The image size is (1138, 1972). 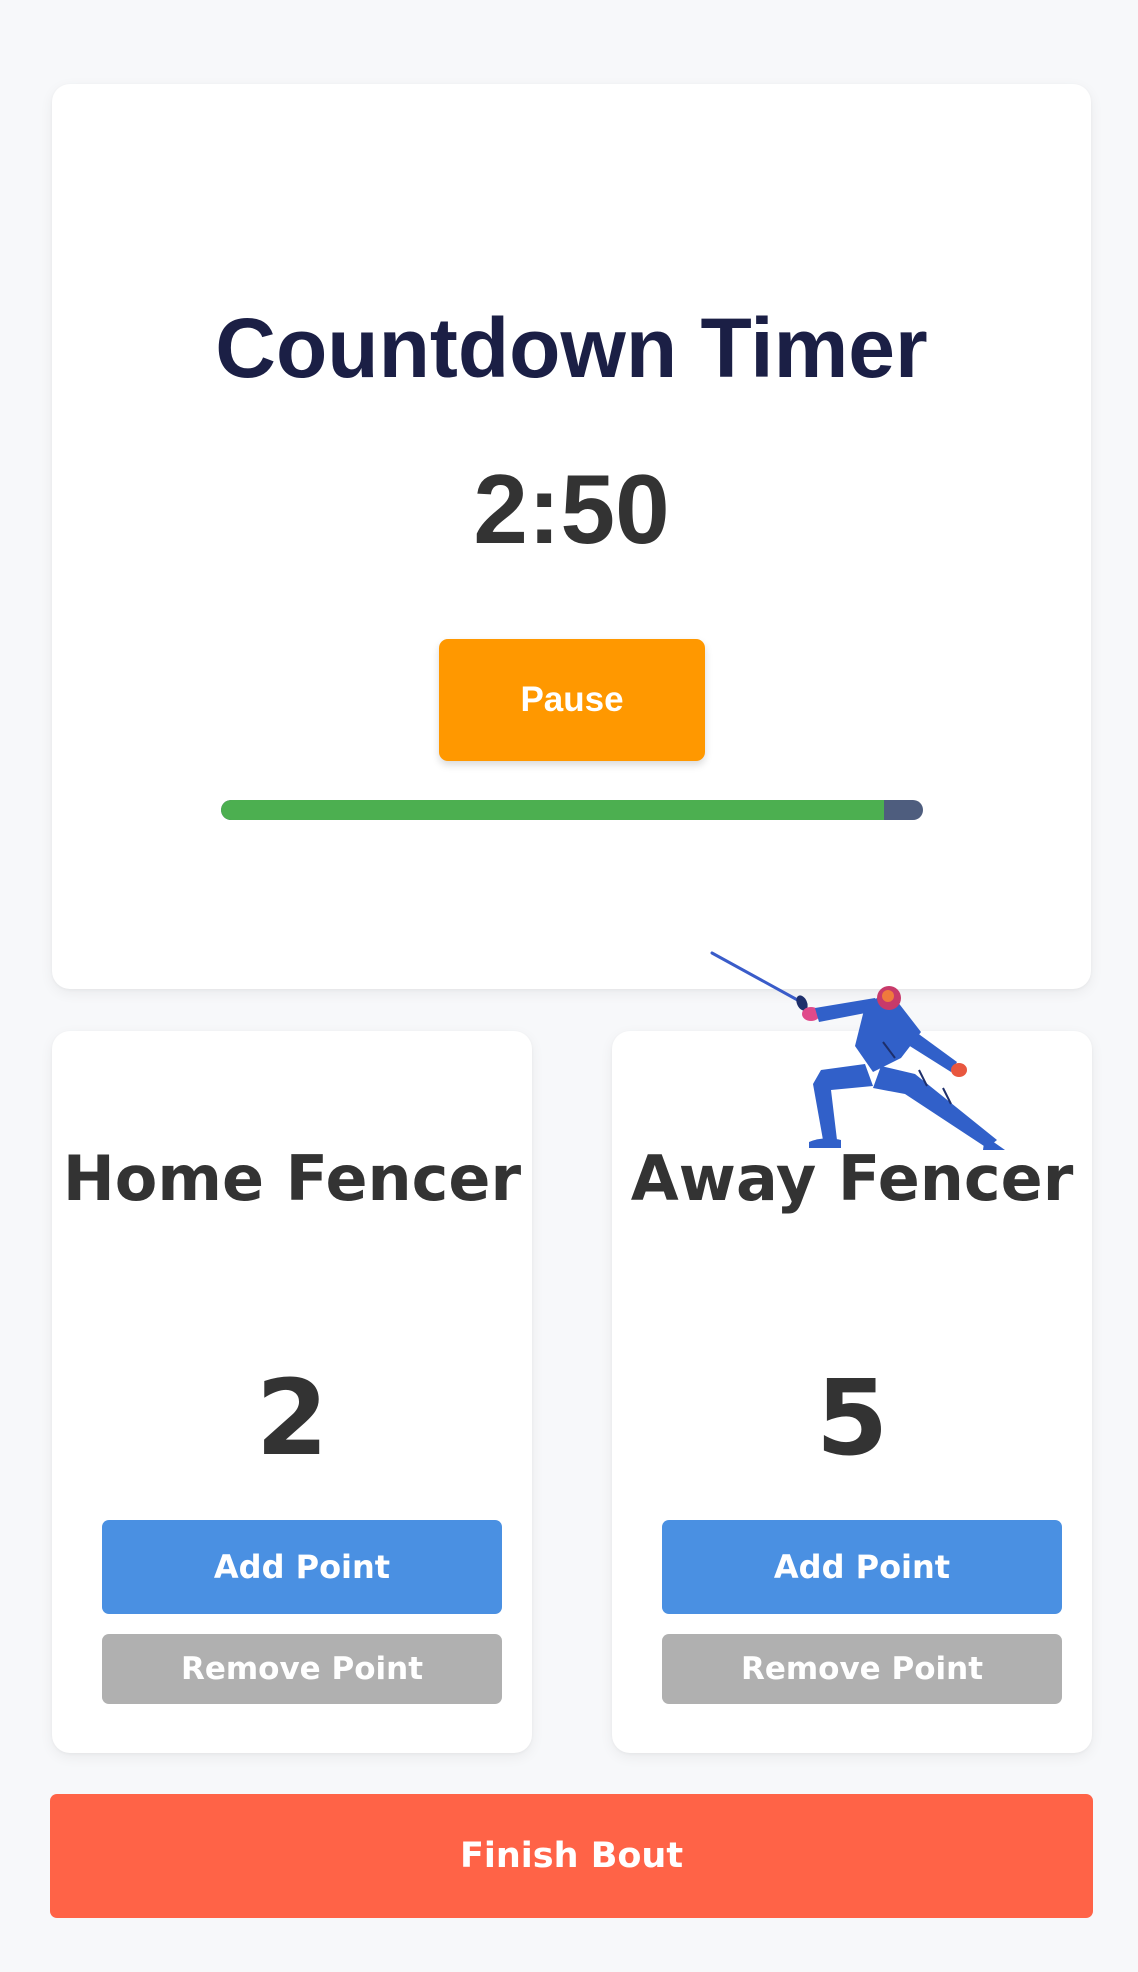 I want to click on away-add-point-button: Add Point, so click(x=862, y=1567).